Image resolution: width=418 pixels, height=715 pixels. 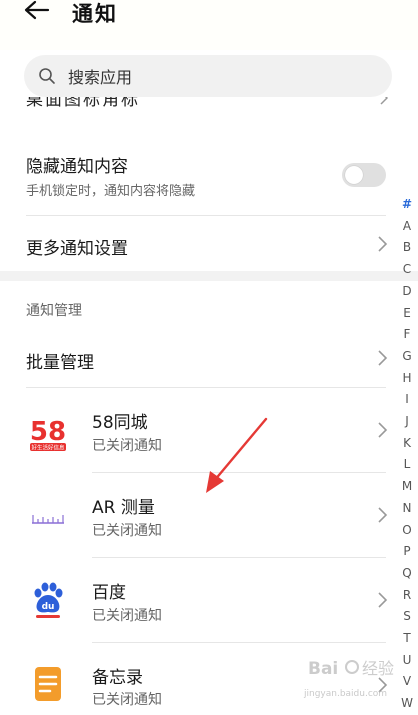 I want to click on 58-icon-text: 58, so click(x=48, y=432).